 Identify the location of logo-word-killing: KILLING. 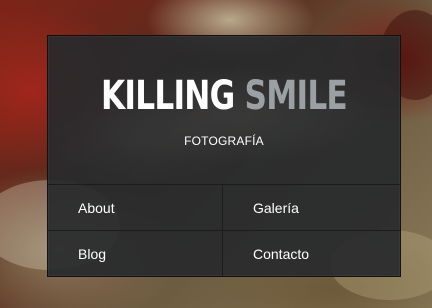
(168, 96).